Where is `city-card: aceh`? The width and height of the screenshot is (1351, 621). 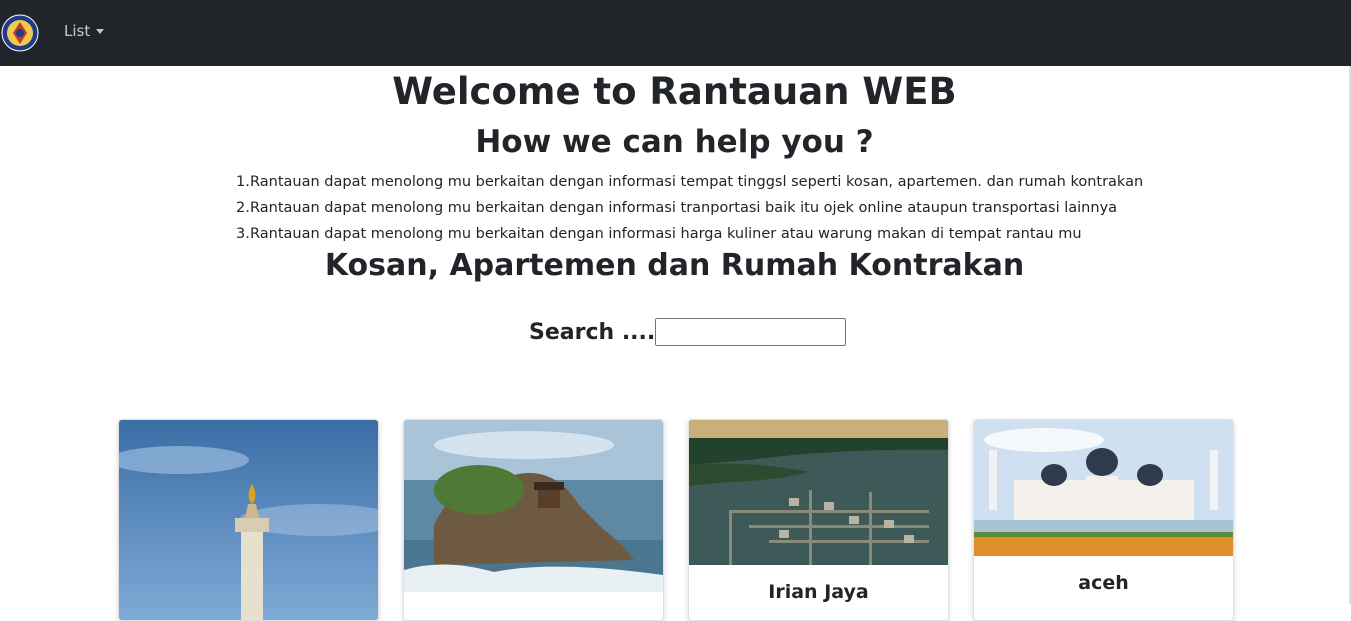 city-card: aceh is located at coordinates (1103, 520).